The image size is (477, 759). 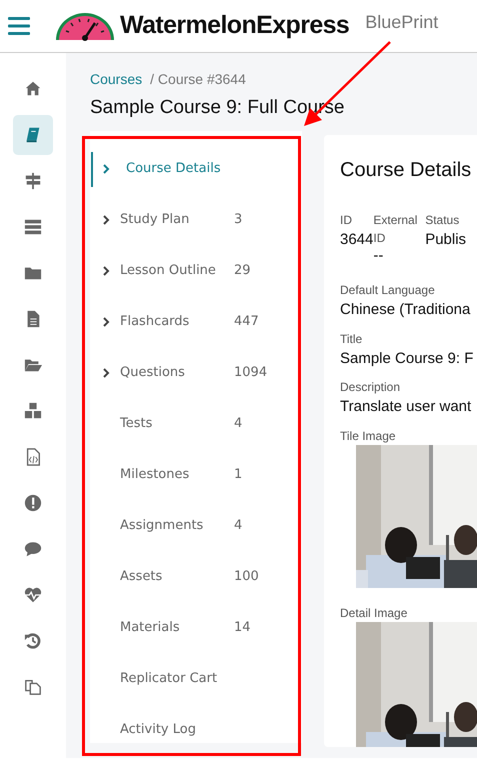 I want to click on count-label: 14, so click(x=242, y=628).